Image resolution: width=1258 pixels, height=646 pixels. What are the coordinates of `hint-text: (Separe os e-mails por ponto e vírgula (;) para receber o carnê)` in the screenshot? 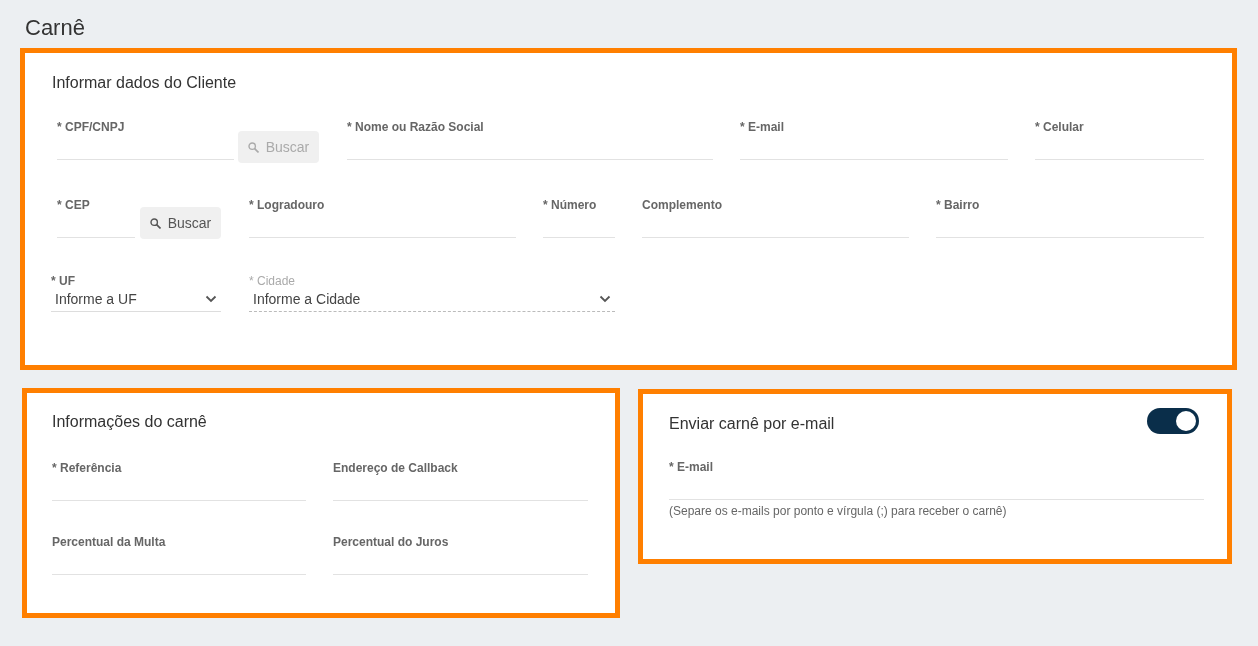 It's located at (838, 511).